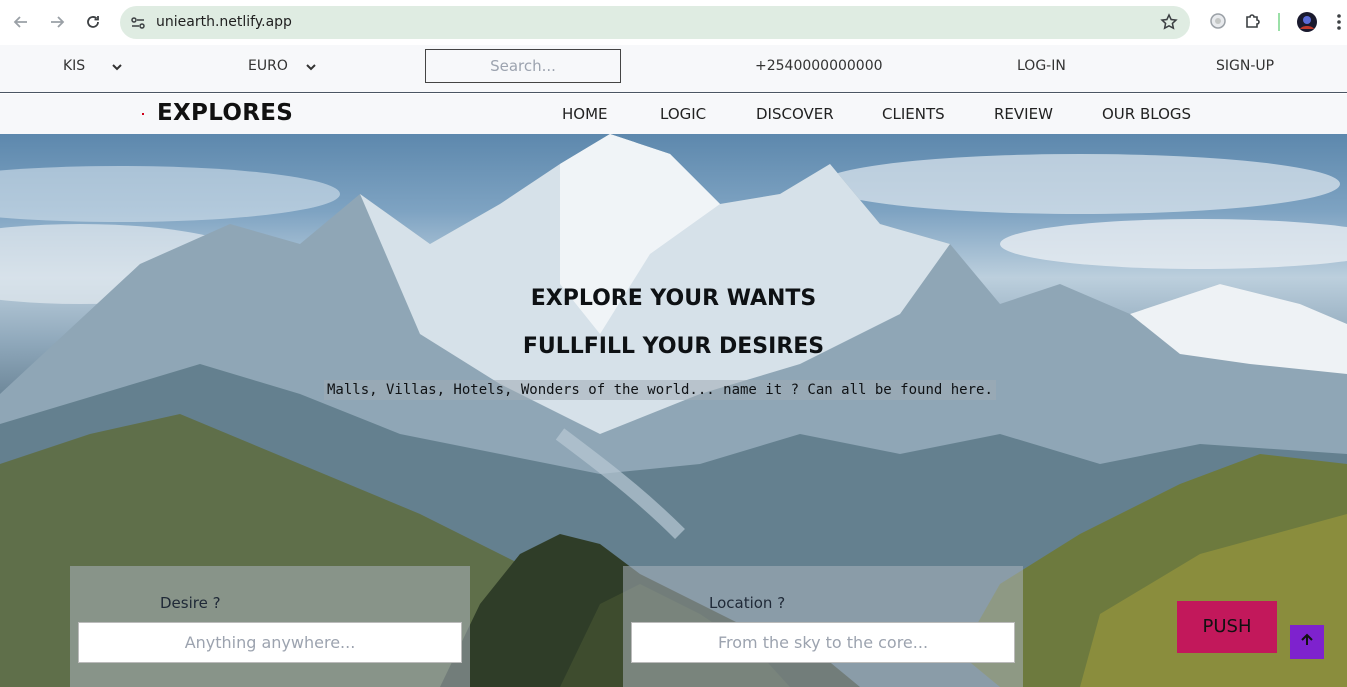 This screenshot has width=1347, height=687. I want to click on desire-label: Desire ?, so click(190, 603).